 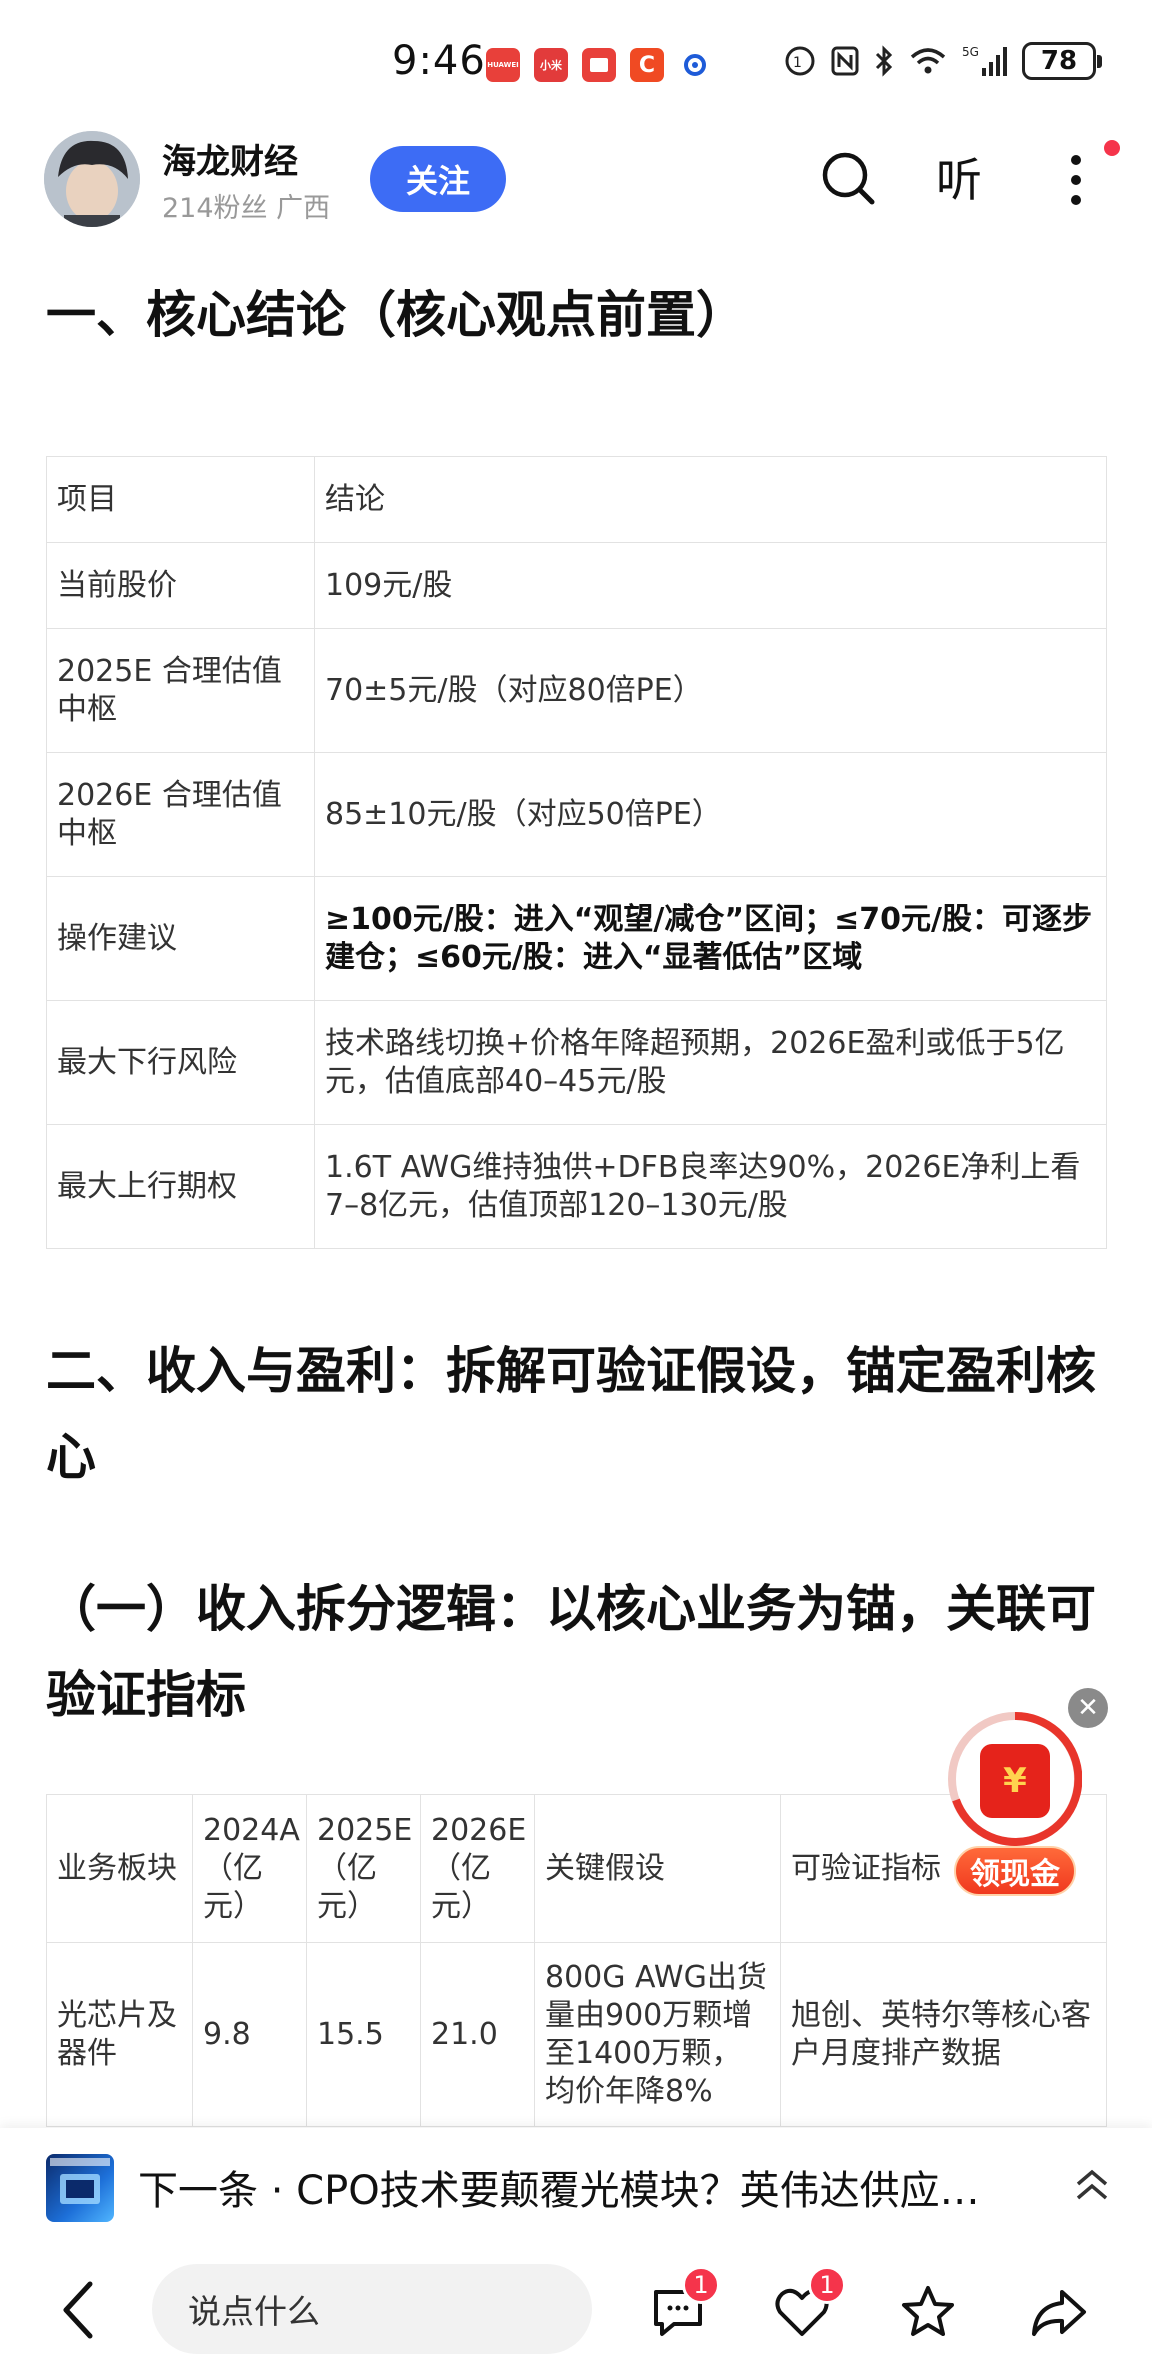 What do you see at coordinates (1015, 1781) in the screenshot?
I see `red-packet-icon: ¥` at bounding box center [1015, 1781].